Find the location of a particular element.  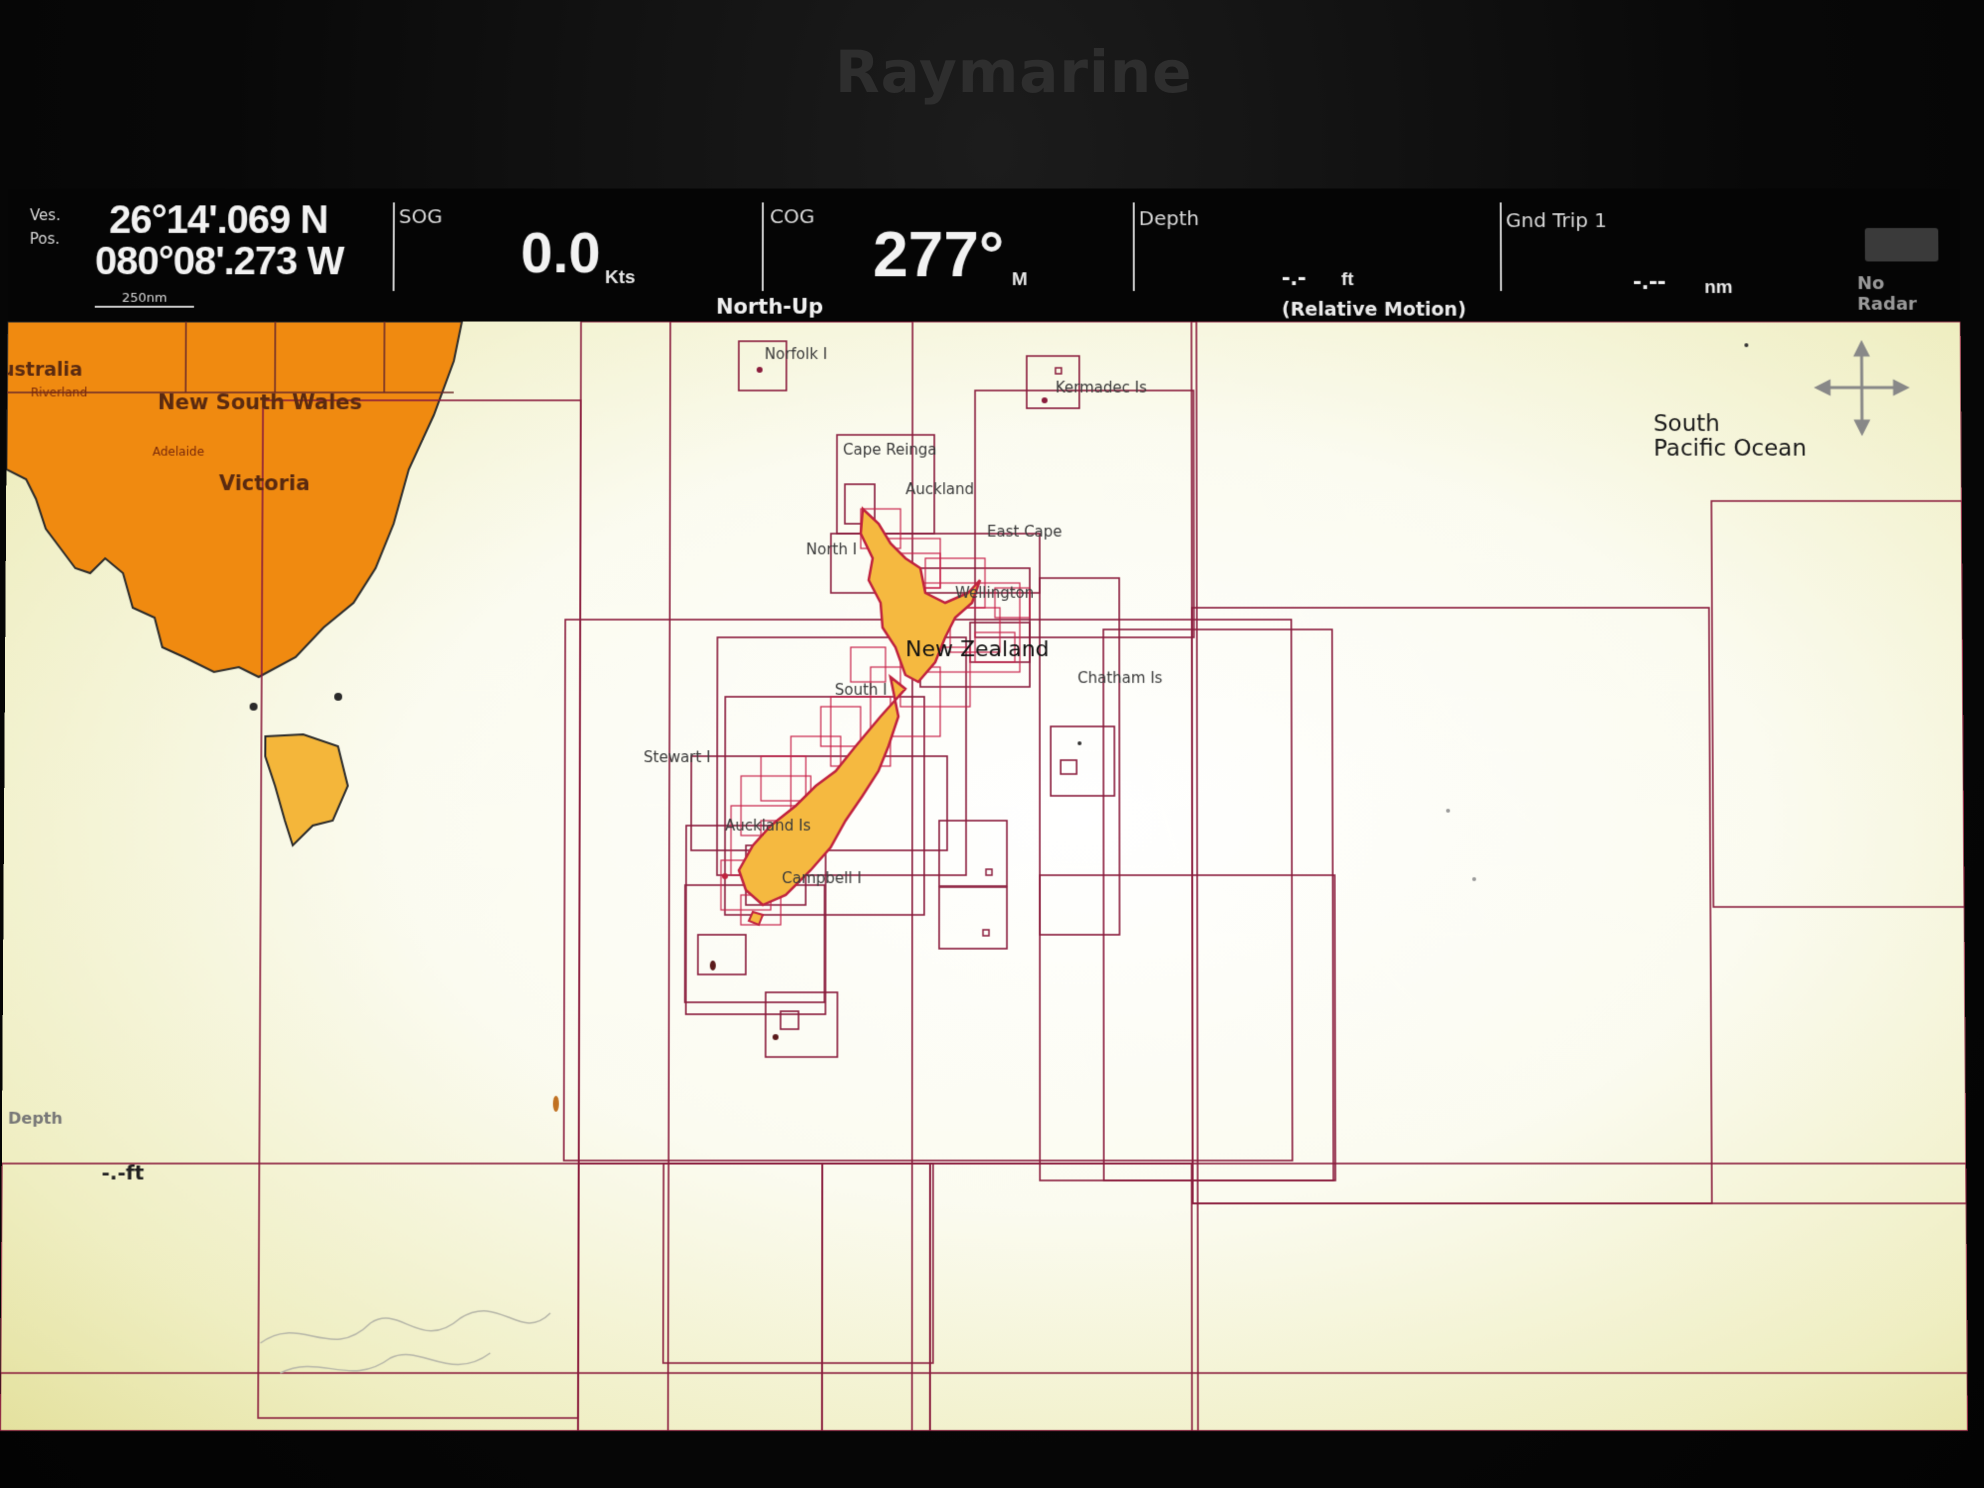

latitude-value: 26°14'.069 N is located at coordinates (218, 220).